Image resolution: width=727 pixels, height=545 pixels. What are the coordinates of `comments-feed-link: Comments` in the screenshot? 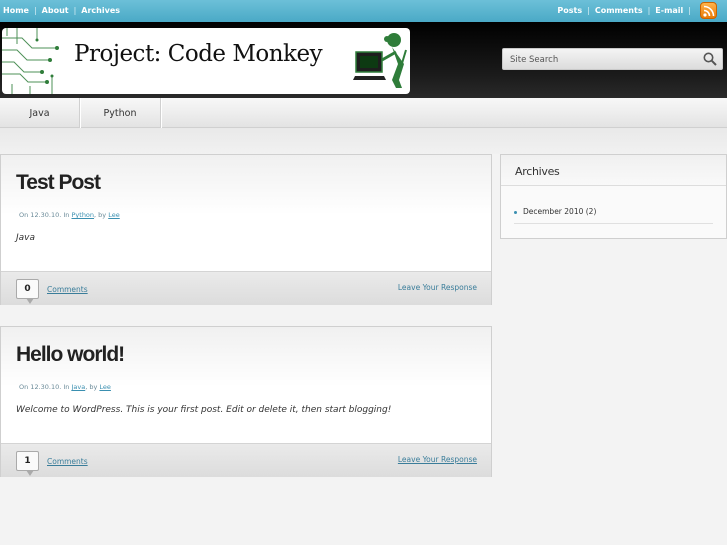 It's located at (619, 10).